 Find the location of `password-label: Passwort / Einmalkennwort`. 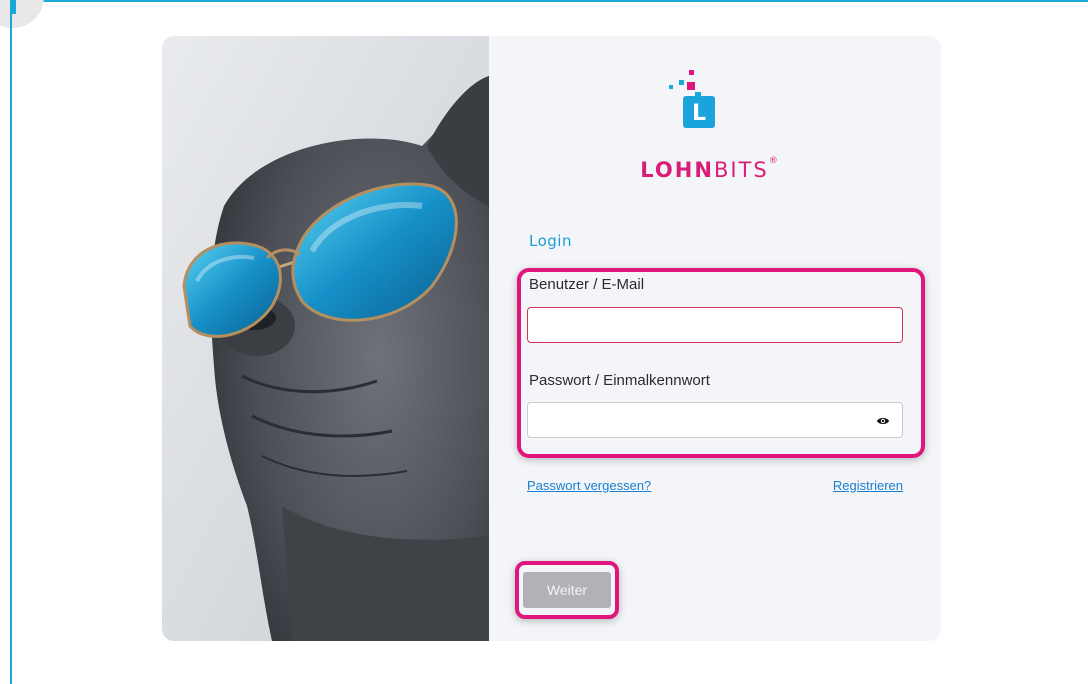

password-label: Passwort / Einmalkennwort is located at coordinates (619, 380).